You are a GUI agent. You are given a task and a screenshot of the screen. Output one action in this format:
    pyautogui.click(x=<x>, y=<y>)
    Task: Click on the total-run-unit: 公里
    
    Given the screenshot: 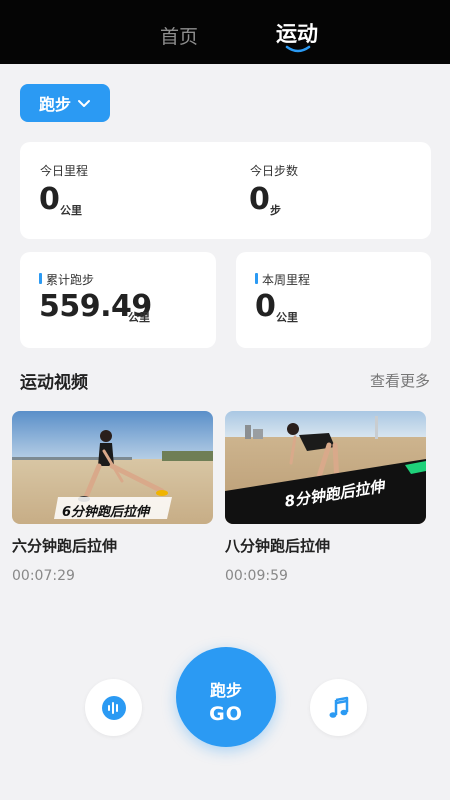 What is the action you would take?
    pyautogui.click(x=139, y=317)
    